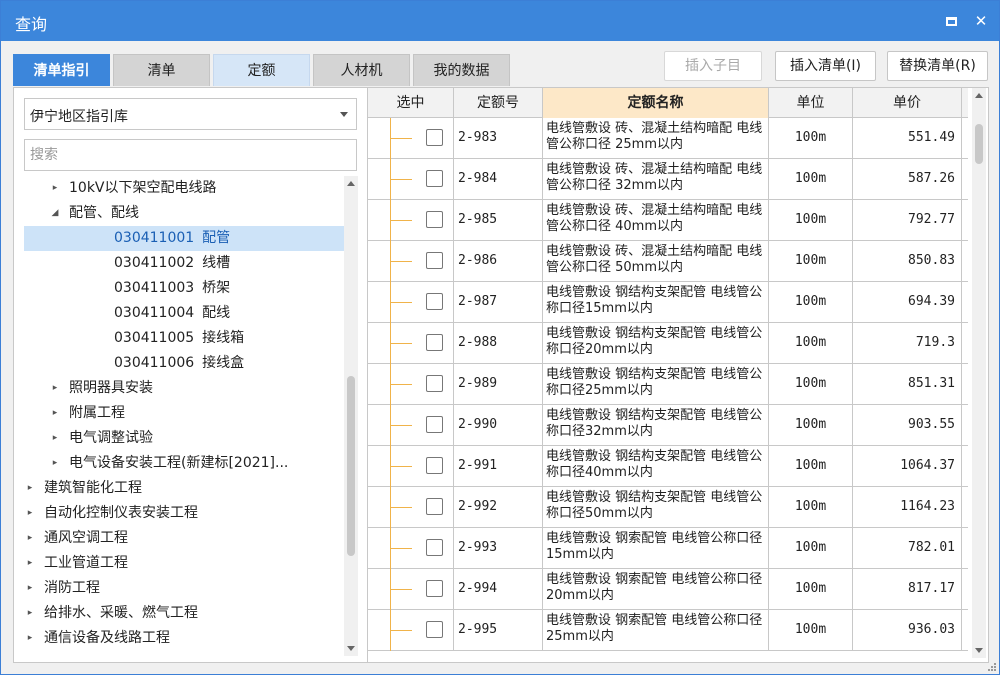 Image resolution: width=1000 pixels, height=675 pixels. I want to click on tree-node: ▸ 消防工程, so click(184, 588).